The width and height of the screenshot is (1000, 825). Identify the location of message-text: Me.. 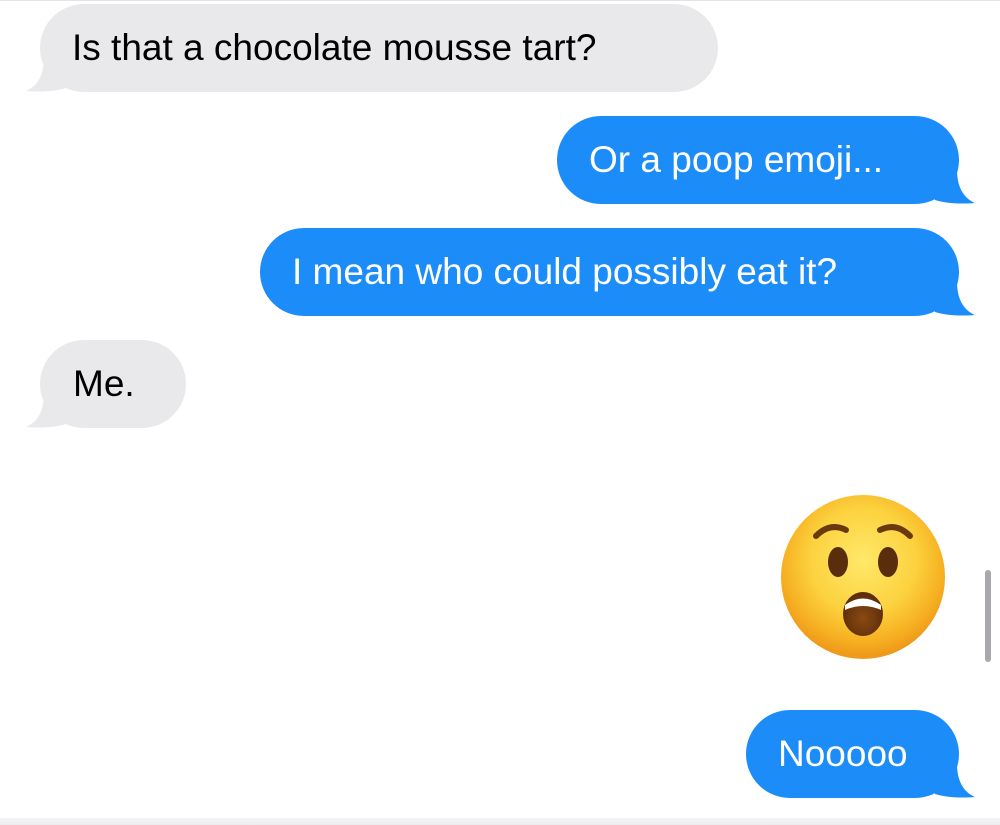
(104, 383).